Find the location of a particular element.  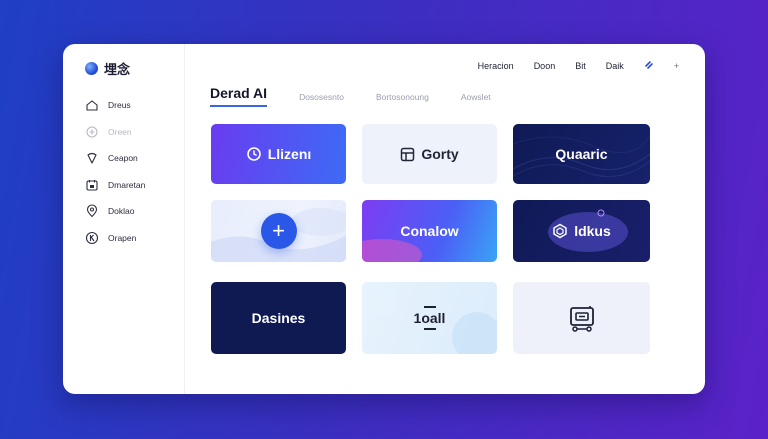

sidebar-item-label: Ceapon is located at coordinates (123, 158).